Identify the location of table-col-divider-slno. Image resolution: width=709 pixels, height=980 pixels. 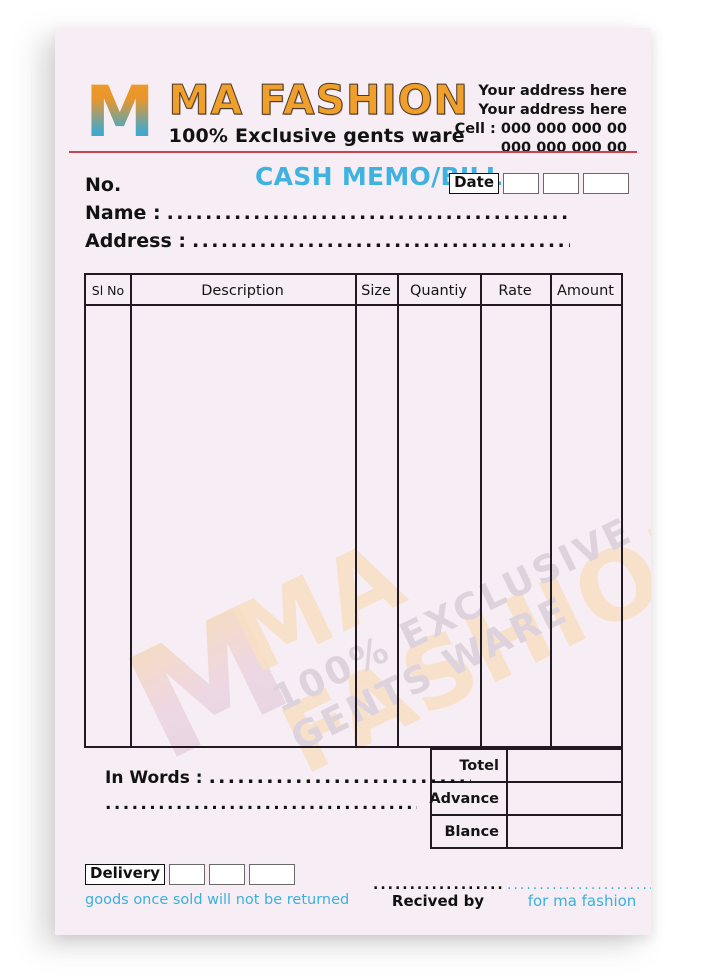
(131, 510).